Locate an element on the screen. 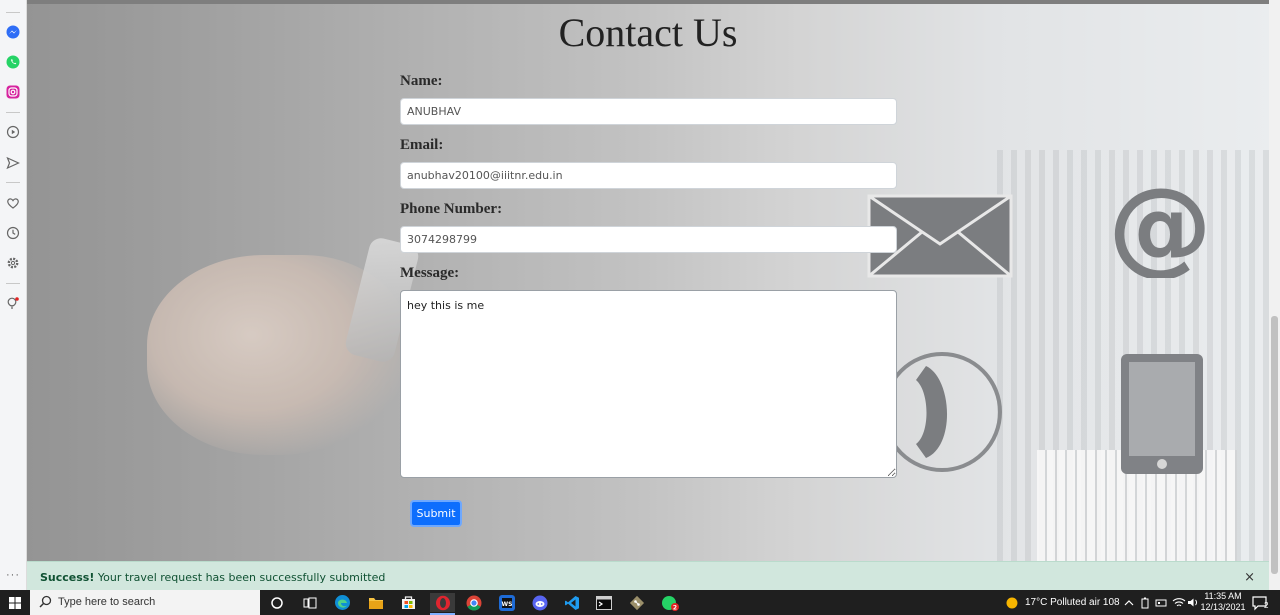 Image resolution: width=1280 pixels, height=615 pixels. name-label: Name: is located at coordinates (421, 81).